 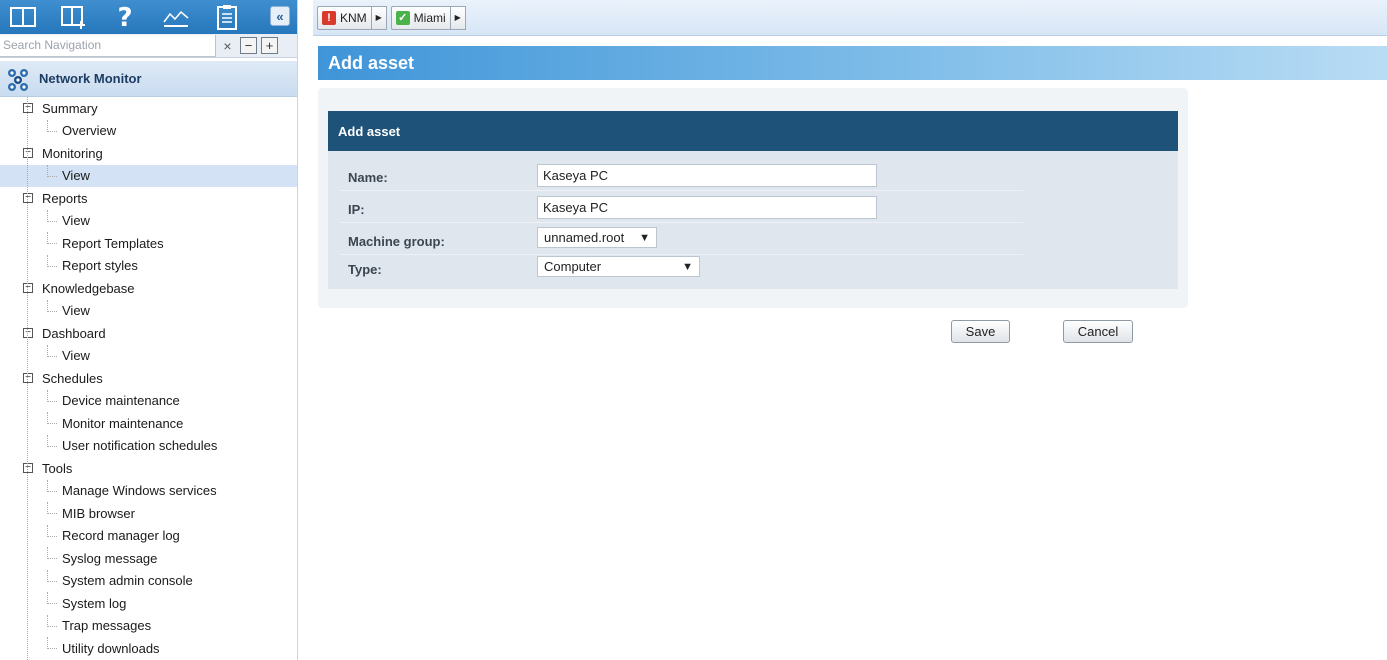 What do you see at coordinates (584, 237) in the screenshot?
I see `machine-group-value: unnamed.root` at bounding box center [584, 237].